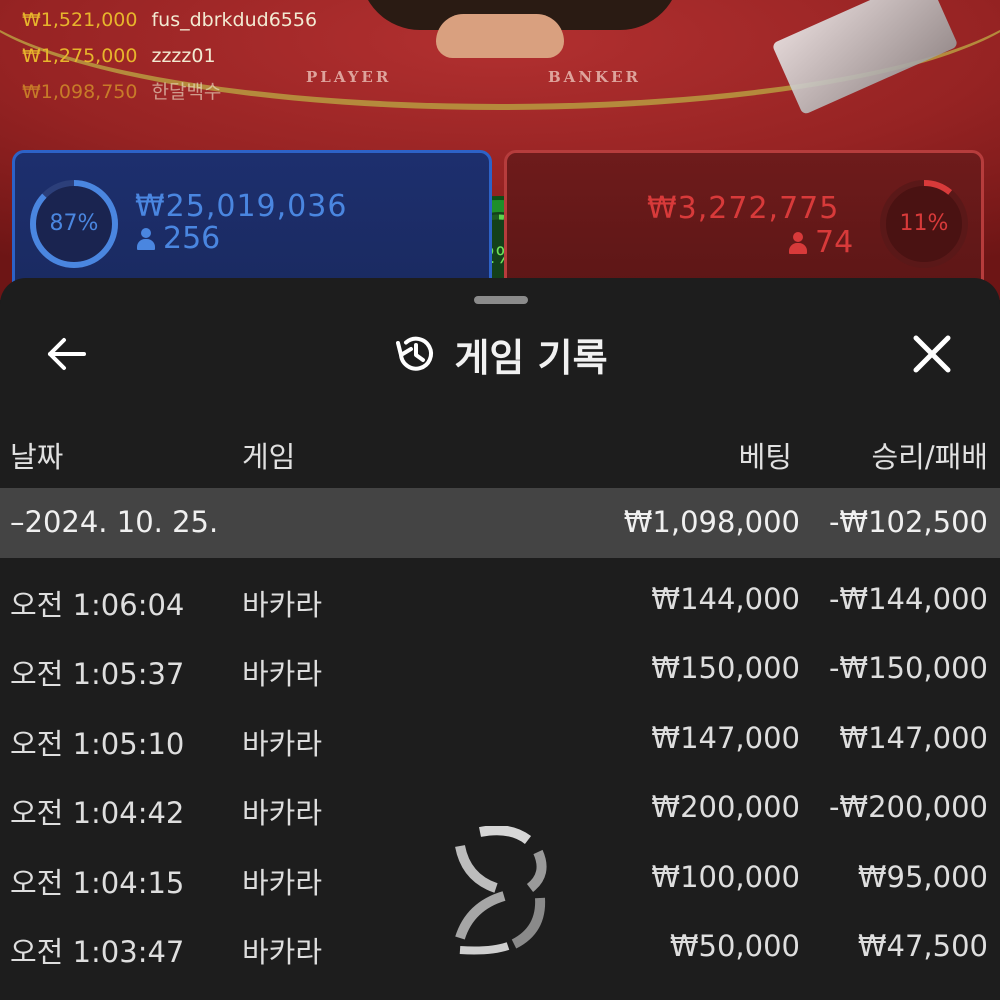  I want to click on date-group-row: –2024. 10. 25. ₩1,098,000 -₩102,500, so click(500, 523).